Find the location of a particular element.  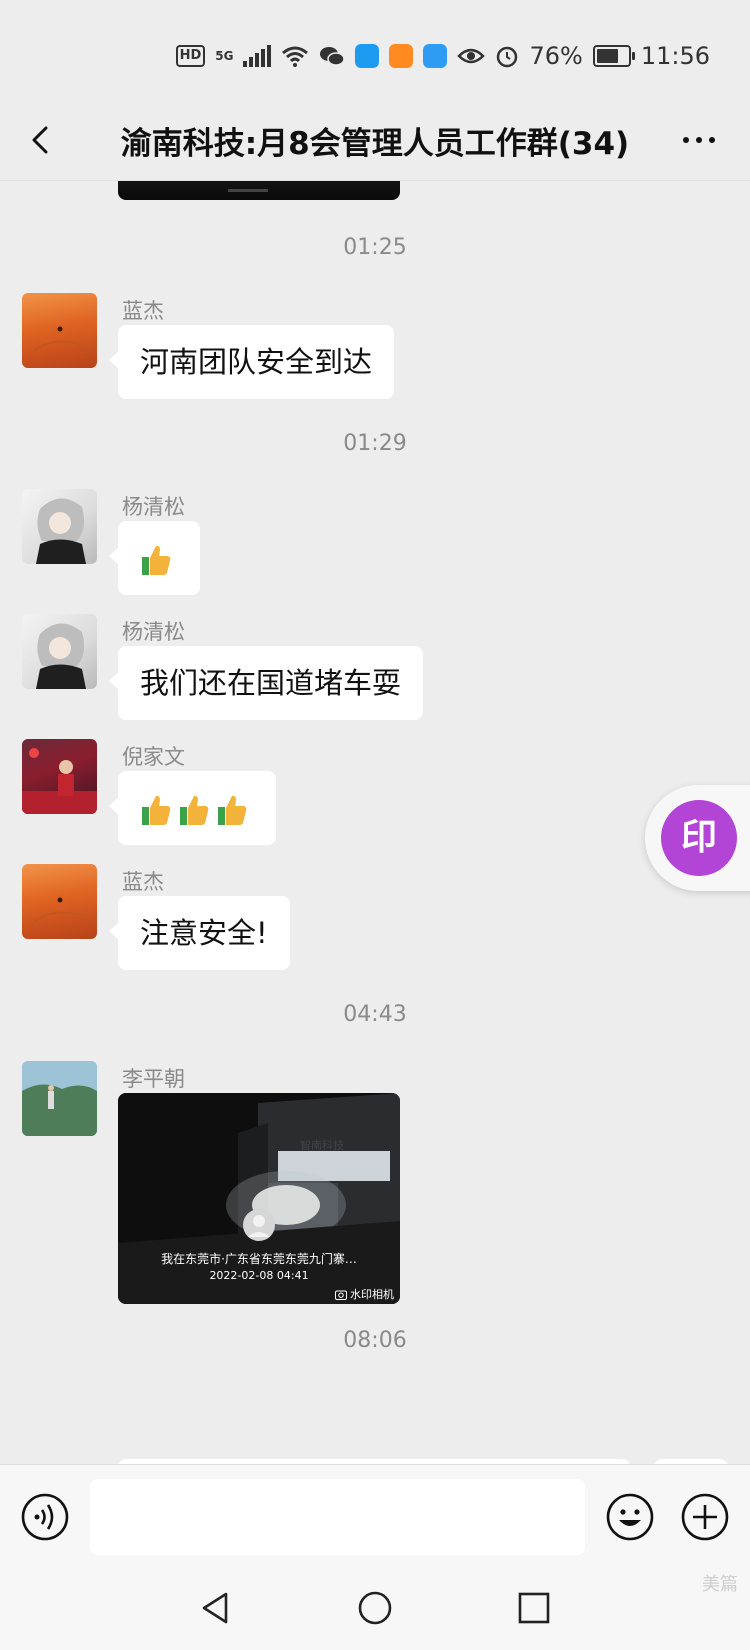

timestamp: 04:43 is located at coordinates (375, 1014).